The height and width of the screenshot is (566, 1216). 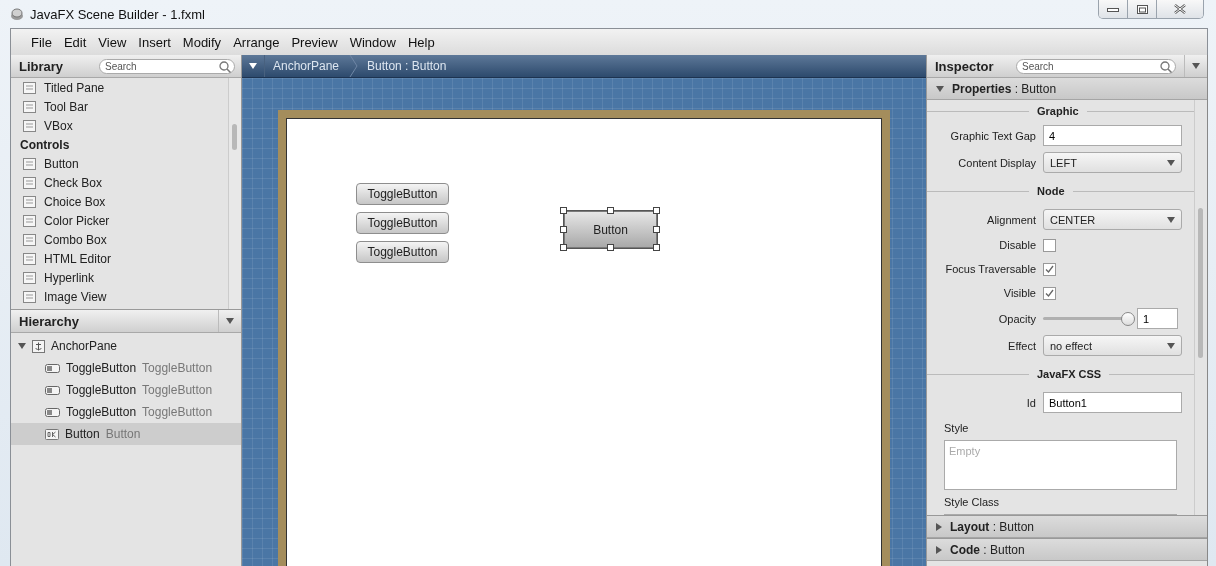 I want to click on section-bar: Code : Button, so click(x=1067, y=549).